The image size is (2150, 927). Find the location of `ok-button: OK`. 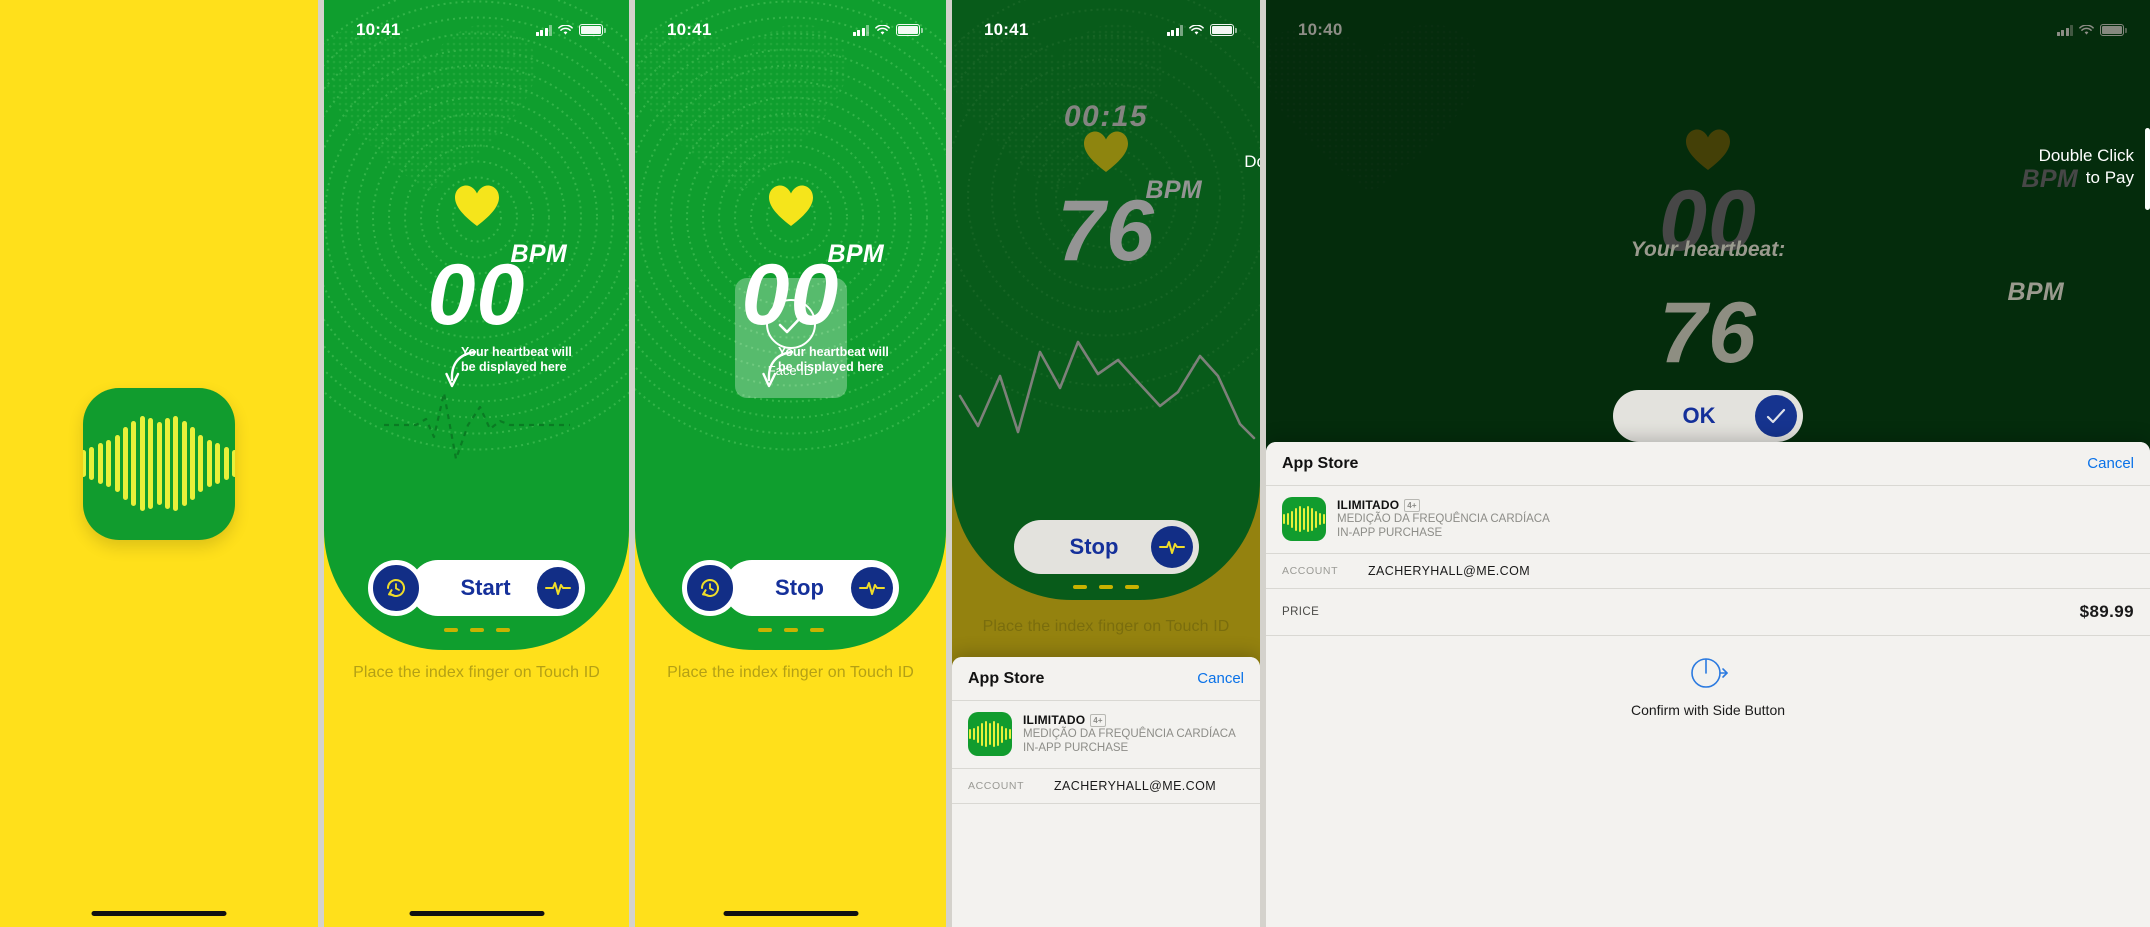

ok-button: OK is located at coordinates (1708, 416).